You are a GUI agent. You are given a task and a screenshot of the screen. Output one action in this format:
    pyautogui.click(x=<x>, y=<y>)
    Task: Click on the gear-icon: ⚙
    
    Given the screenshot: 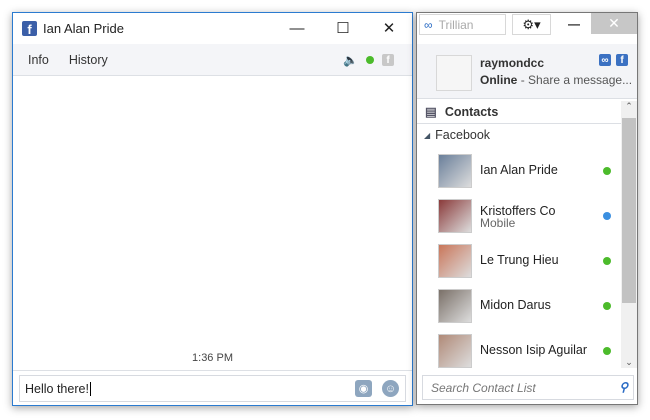 What is the action you would take?
    pyautogui.click(x=528, y=24)
    